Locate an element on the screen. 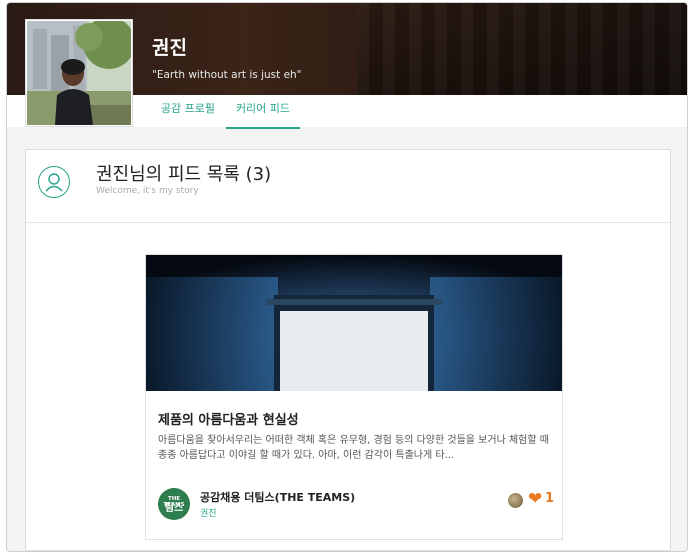 This screenshot has height=553, width=692. liker-avatar is located at coordinates (515, 500).